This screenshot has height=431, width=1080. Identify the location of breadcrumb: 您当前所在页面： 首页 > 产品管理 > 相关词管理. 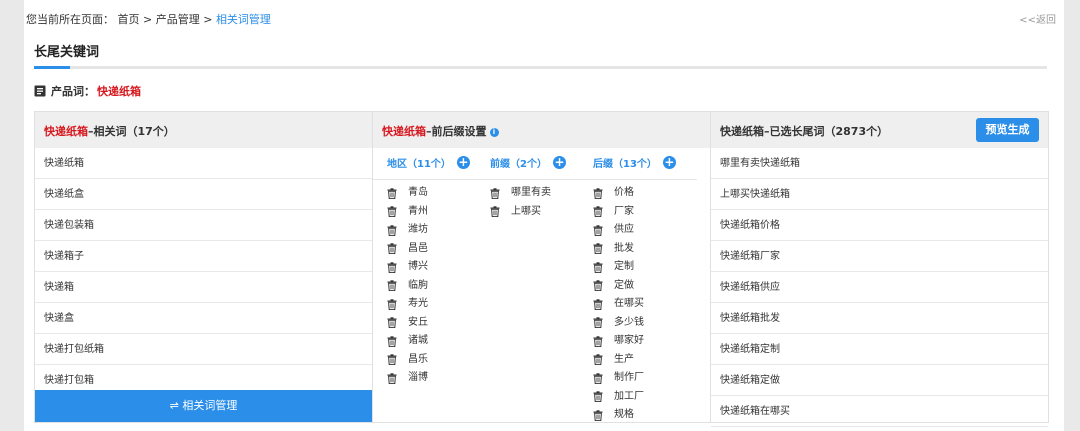
(148, 19).